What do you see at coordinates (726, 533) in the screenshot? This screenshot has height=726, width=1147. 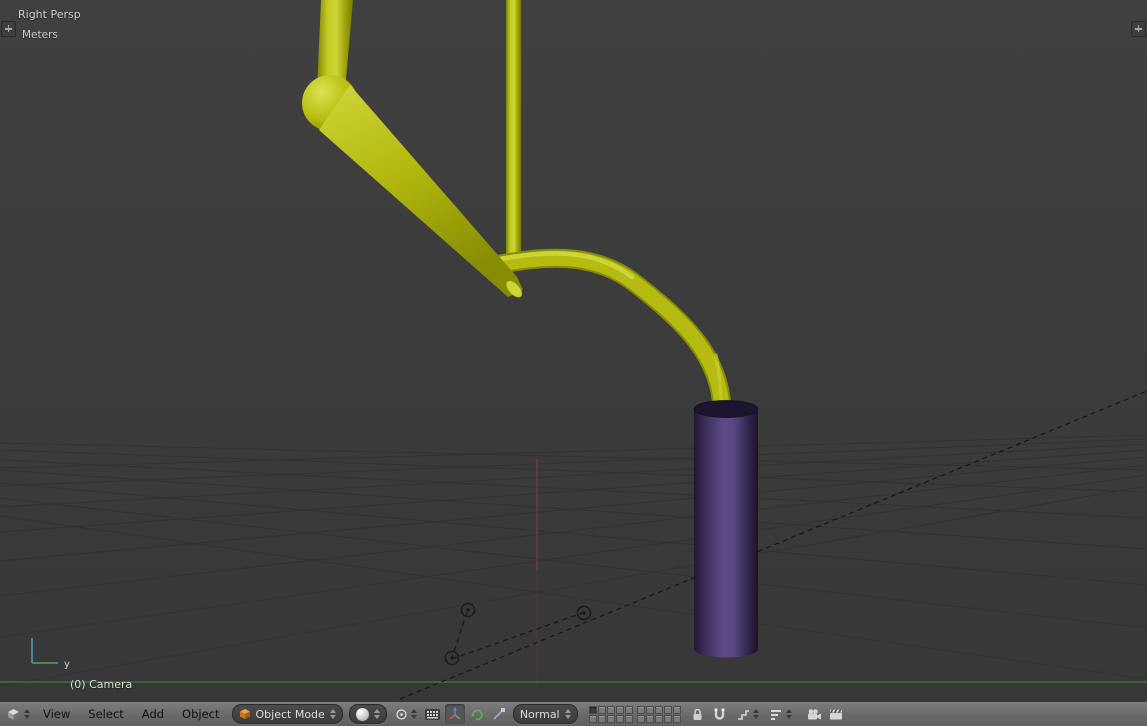 I see `cylinder-body` at bounding box center [726, 533].